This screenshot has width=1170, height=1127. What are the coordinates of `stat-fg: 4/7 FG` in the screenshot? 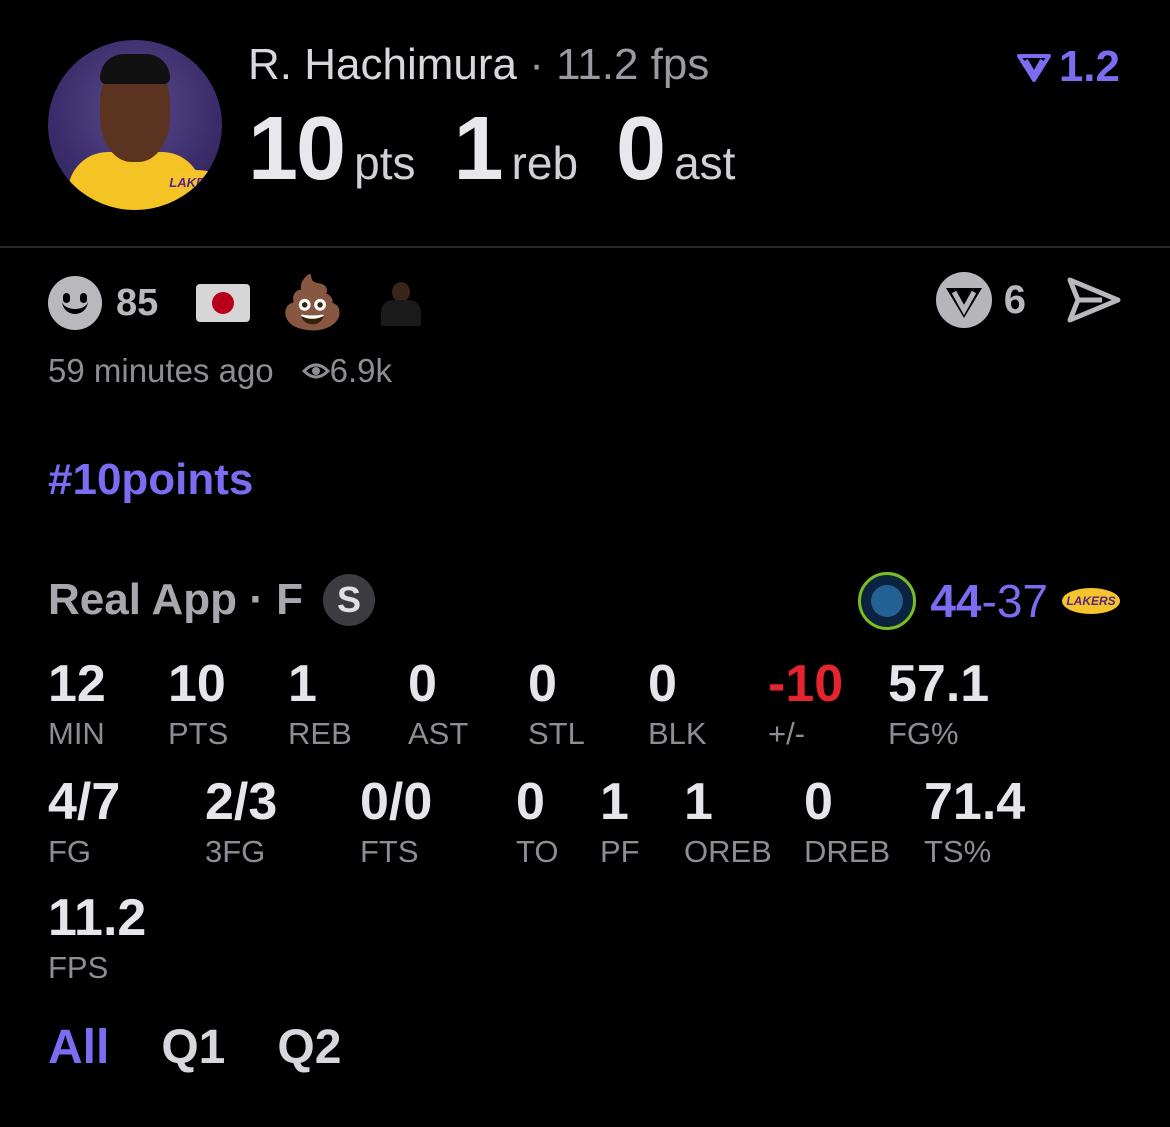 It's located at (84, 821).